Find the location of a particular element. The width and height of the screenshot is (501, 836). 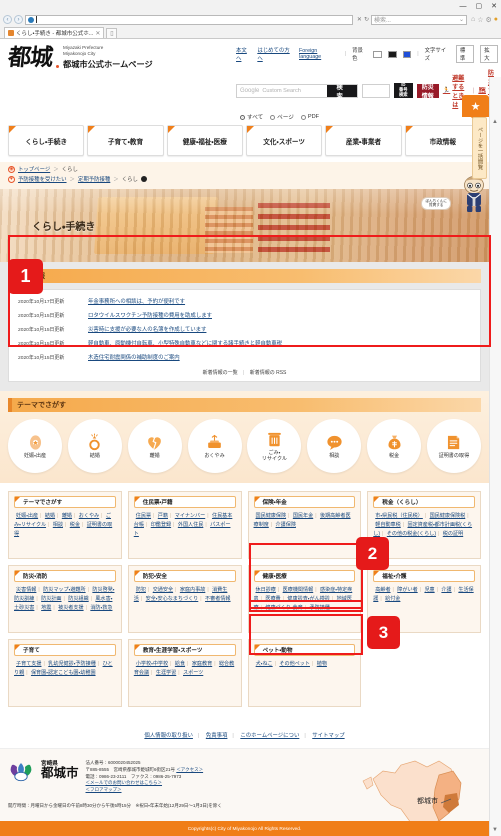

theme-item-funeral: おくやみ is located at coordinates (214, 446).